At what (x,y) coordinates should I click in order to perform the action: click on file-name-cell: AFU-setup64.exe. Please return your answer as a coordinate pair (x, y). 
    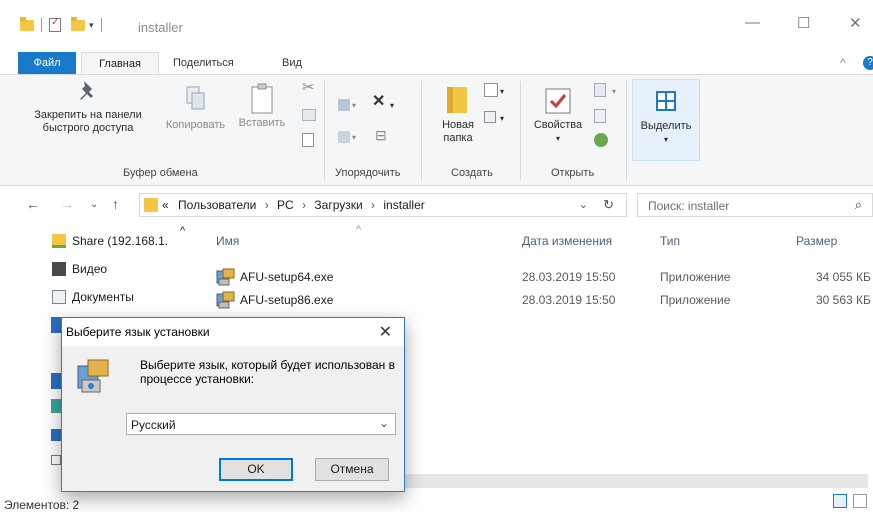
    Looking at the image, I should click on (274, 277).